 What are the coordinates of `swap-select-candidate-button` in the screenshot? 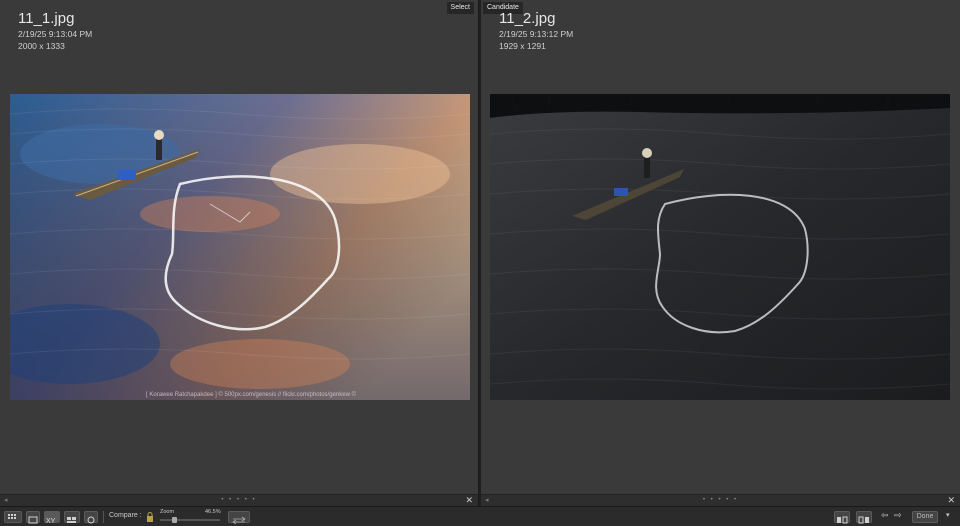 It's located at (864, 517).